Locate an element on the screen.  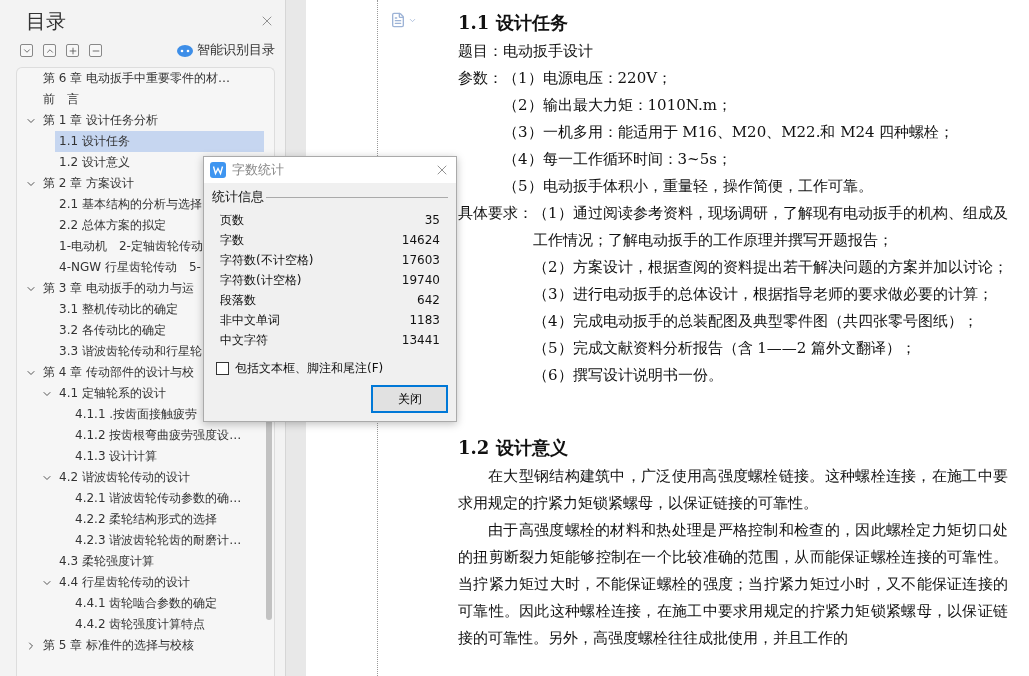
paragraph: 由于高强度螺栓的材料和热处理是严格控制和检查的，因此螺栓定力矩切口处的扭剪断裂力矩能够控制在一个比较准确的范围，从而能保证螺栓连接的可靠性。当拧紧力矩过大时，不能保证螺栓的强度；当拧紧力矩过小时，又不能保证连接的可靠性。因此这种螺栓连接，在施工中要求用规定的拧紧力矩锁紧螺母，以保证链接的可靠性。另外，高强度螺栓往往成批使用，并且工作的 is located at coordinates (733, 584).